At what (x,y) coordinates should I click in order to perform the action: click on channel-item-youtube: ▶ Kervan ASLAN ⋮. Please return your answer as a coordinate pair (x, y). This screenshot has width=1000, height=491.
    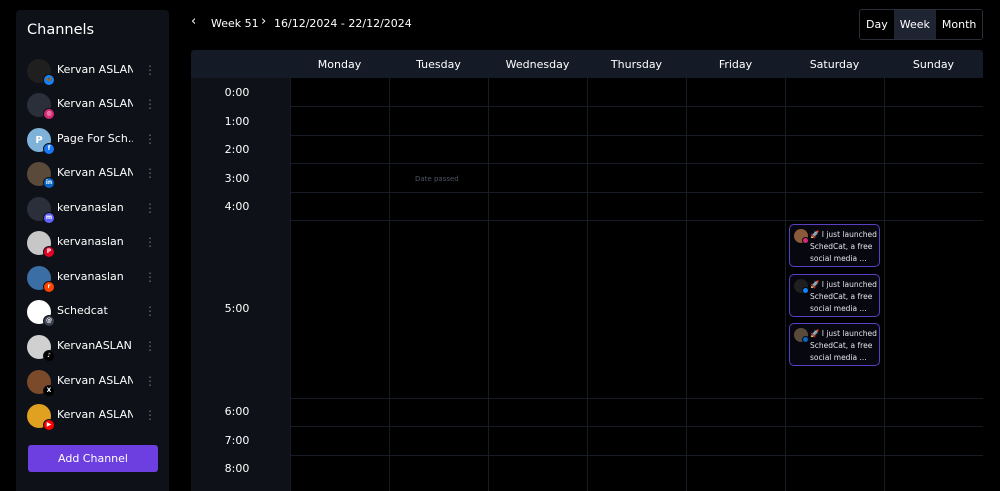
    Looking at the image, I should click on (92, 416).